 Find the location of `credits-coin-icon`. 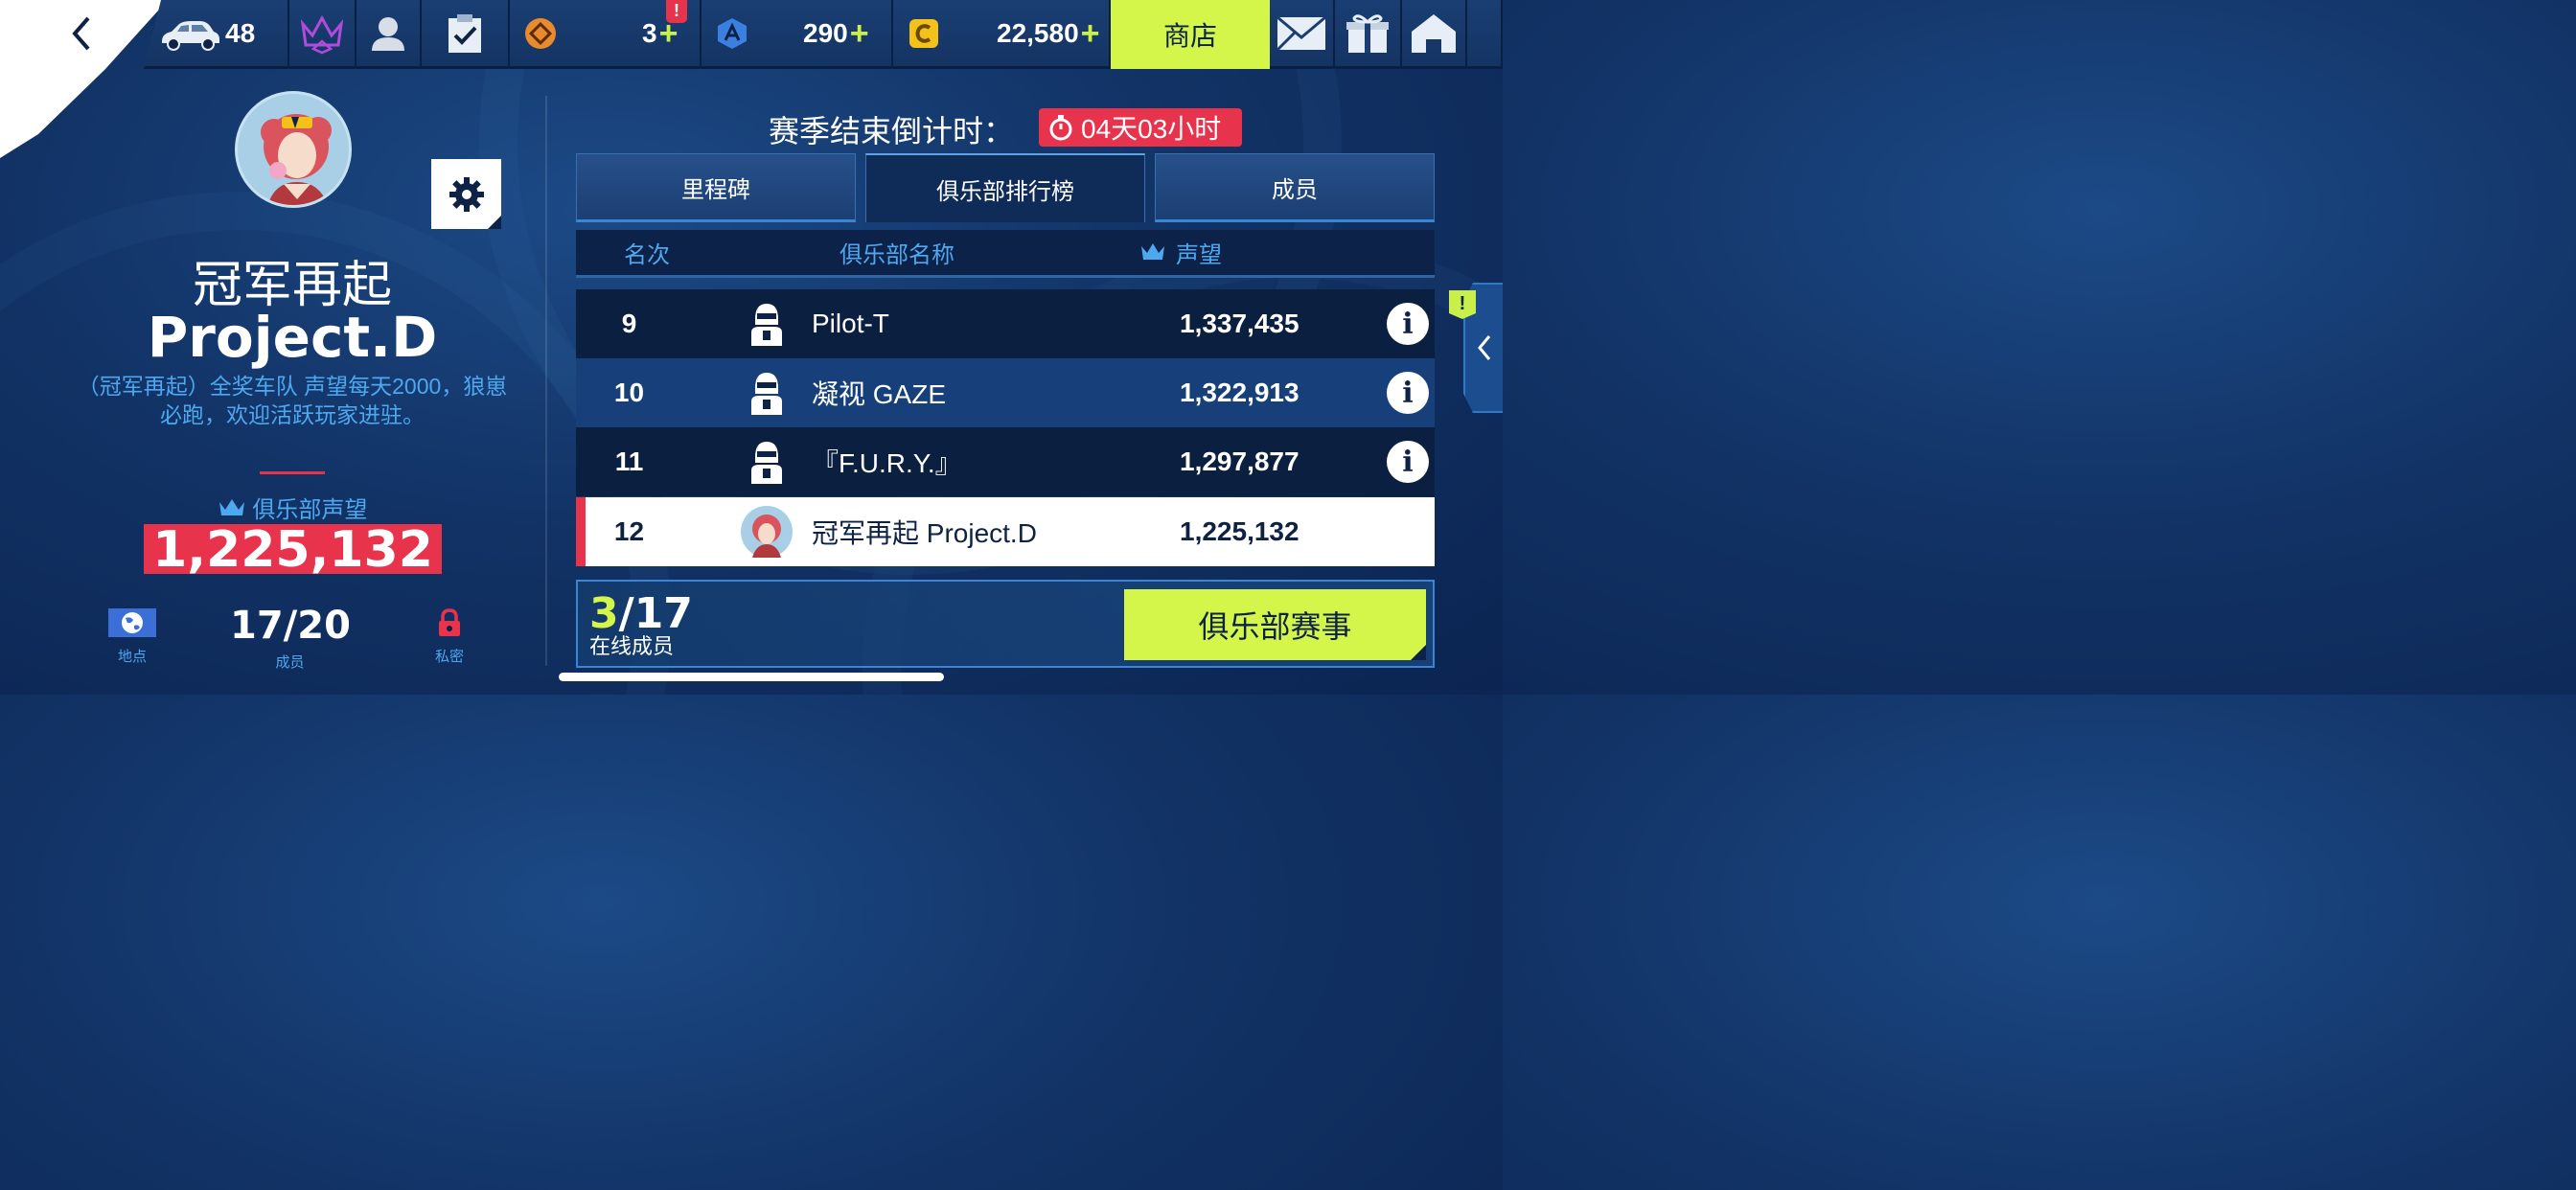

credits-coin-icon is located at coordinates (923, 33).